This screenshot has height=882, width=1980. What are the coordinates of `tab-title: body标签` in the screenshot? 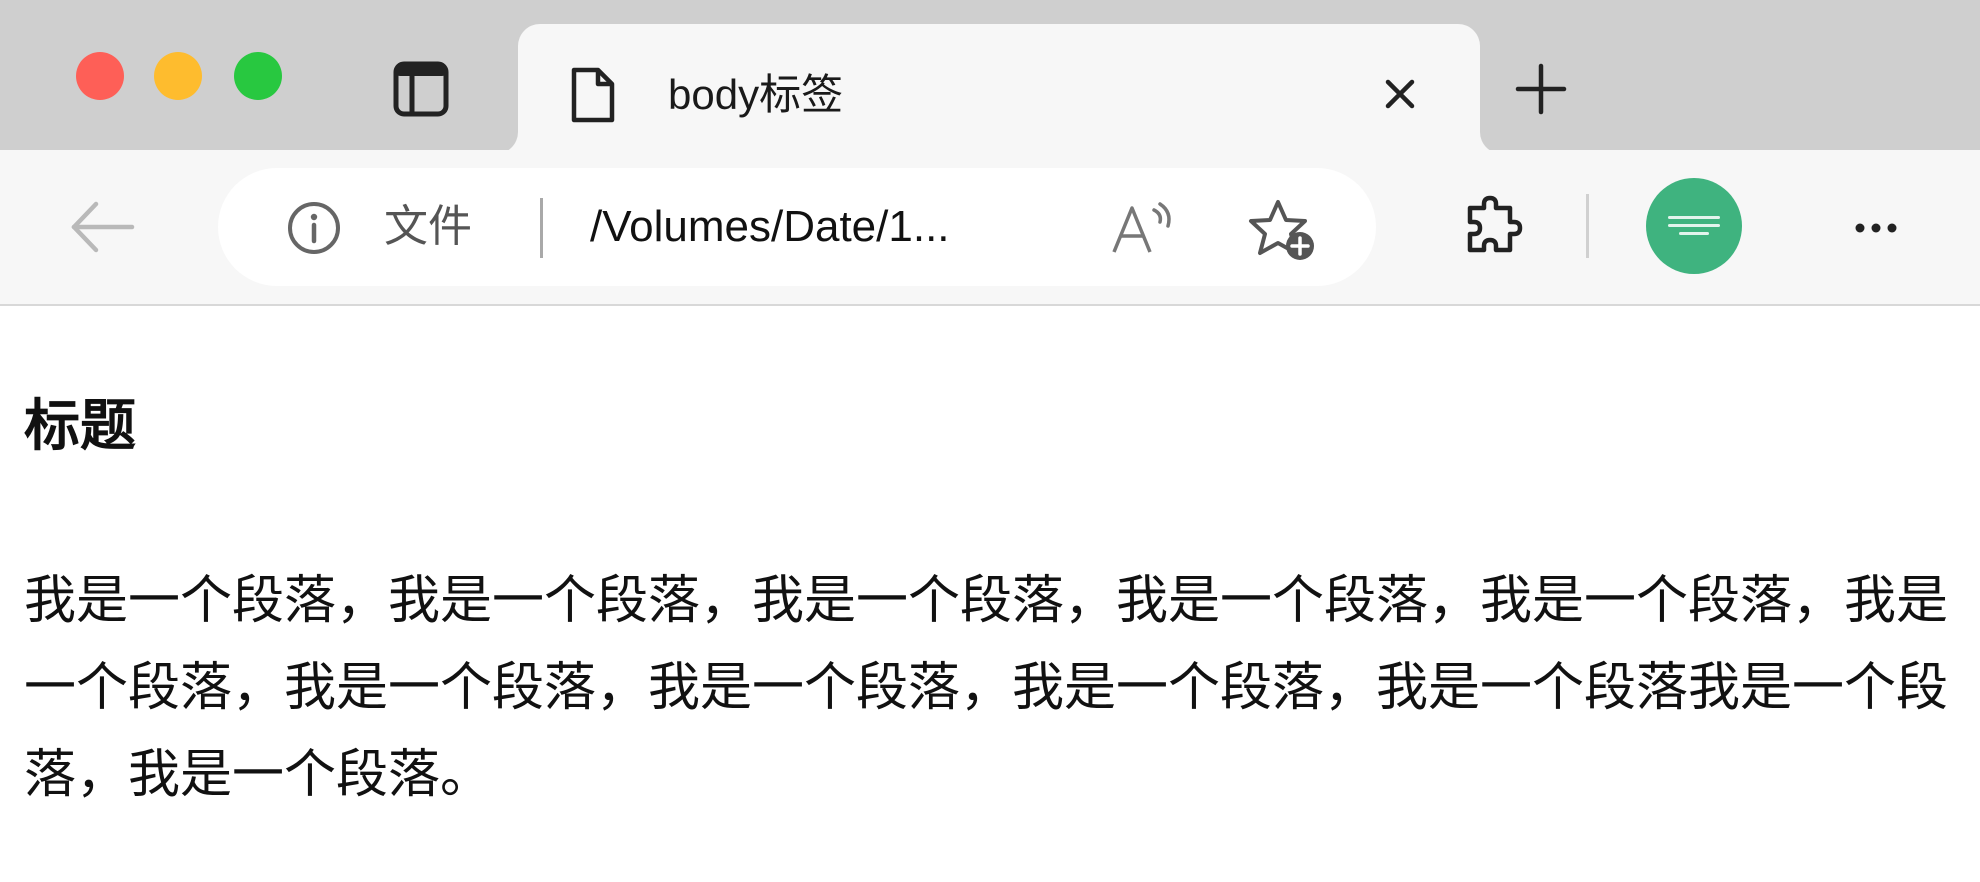 It's located at (756, 94).